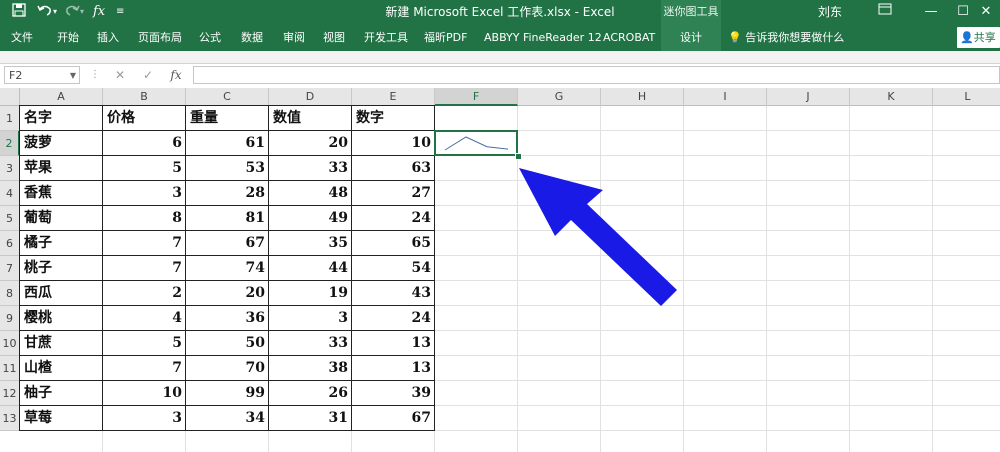  What do you see at coordinates (227, 118) in the screenshot?
I see `column-title-cell: 重量` at bounding box center [227, 118].